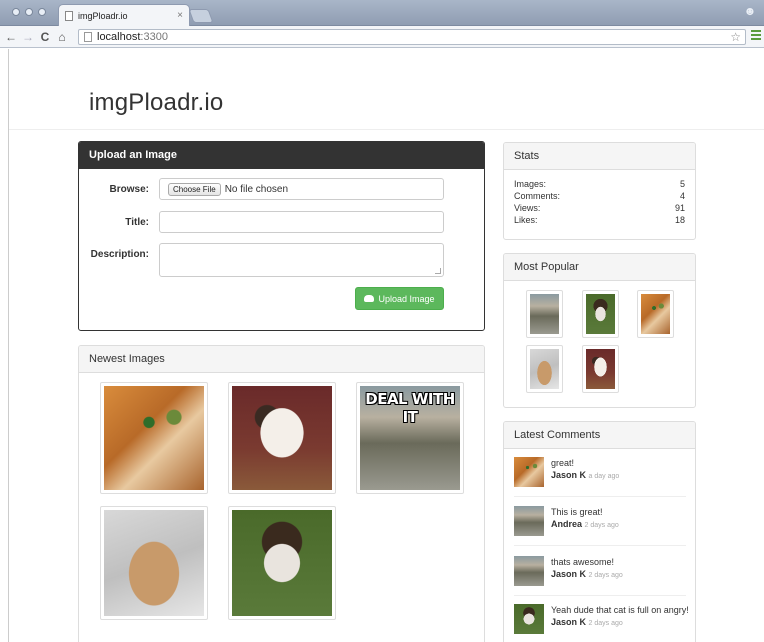  I want to click on back-button: ←, so click(11, 37).